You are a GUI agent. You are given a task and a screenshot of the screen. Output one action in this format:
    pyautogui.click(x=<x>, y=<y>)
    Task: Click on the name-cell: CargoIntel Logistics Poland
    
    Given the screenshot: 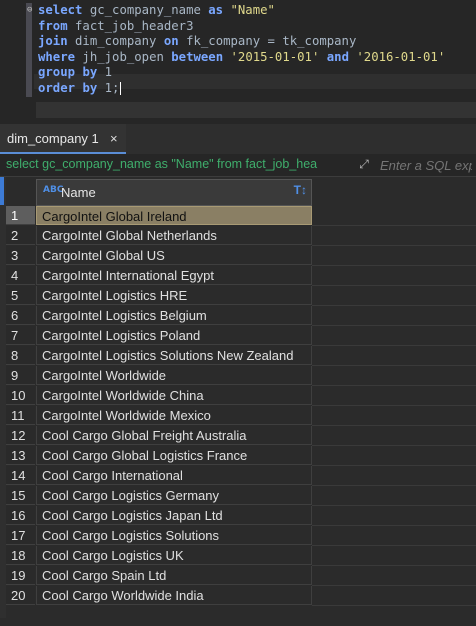 What is the action you would take?
    pyautogui.click(x=174, y=335)
    